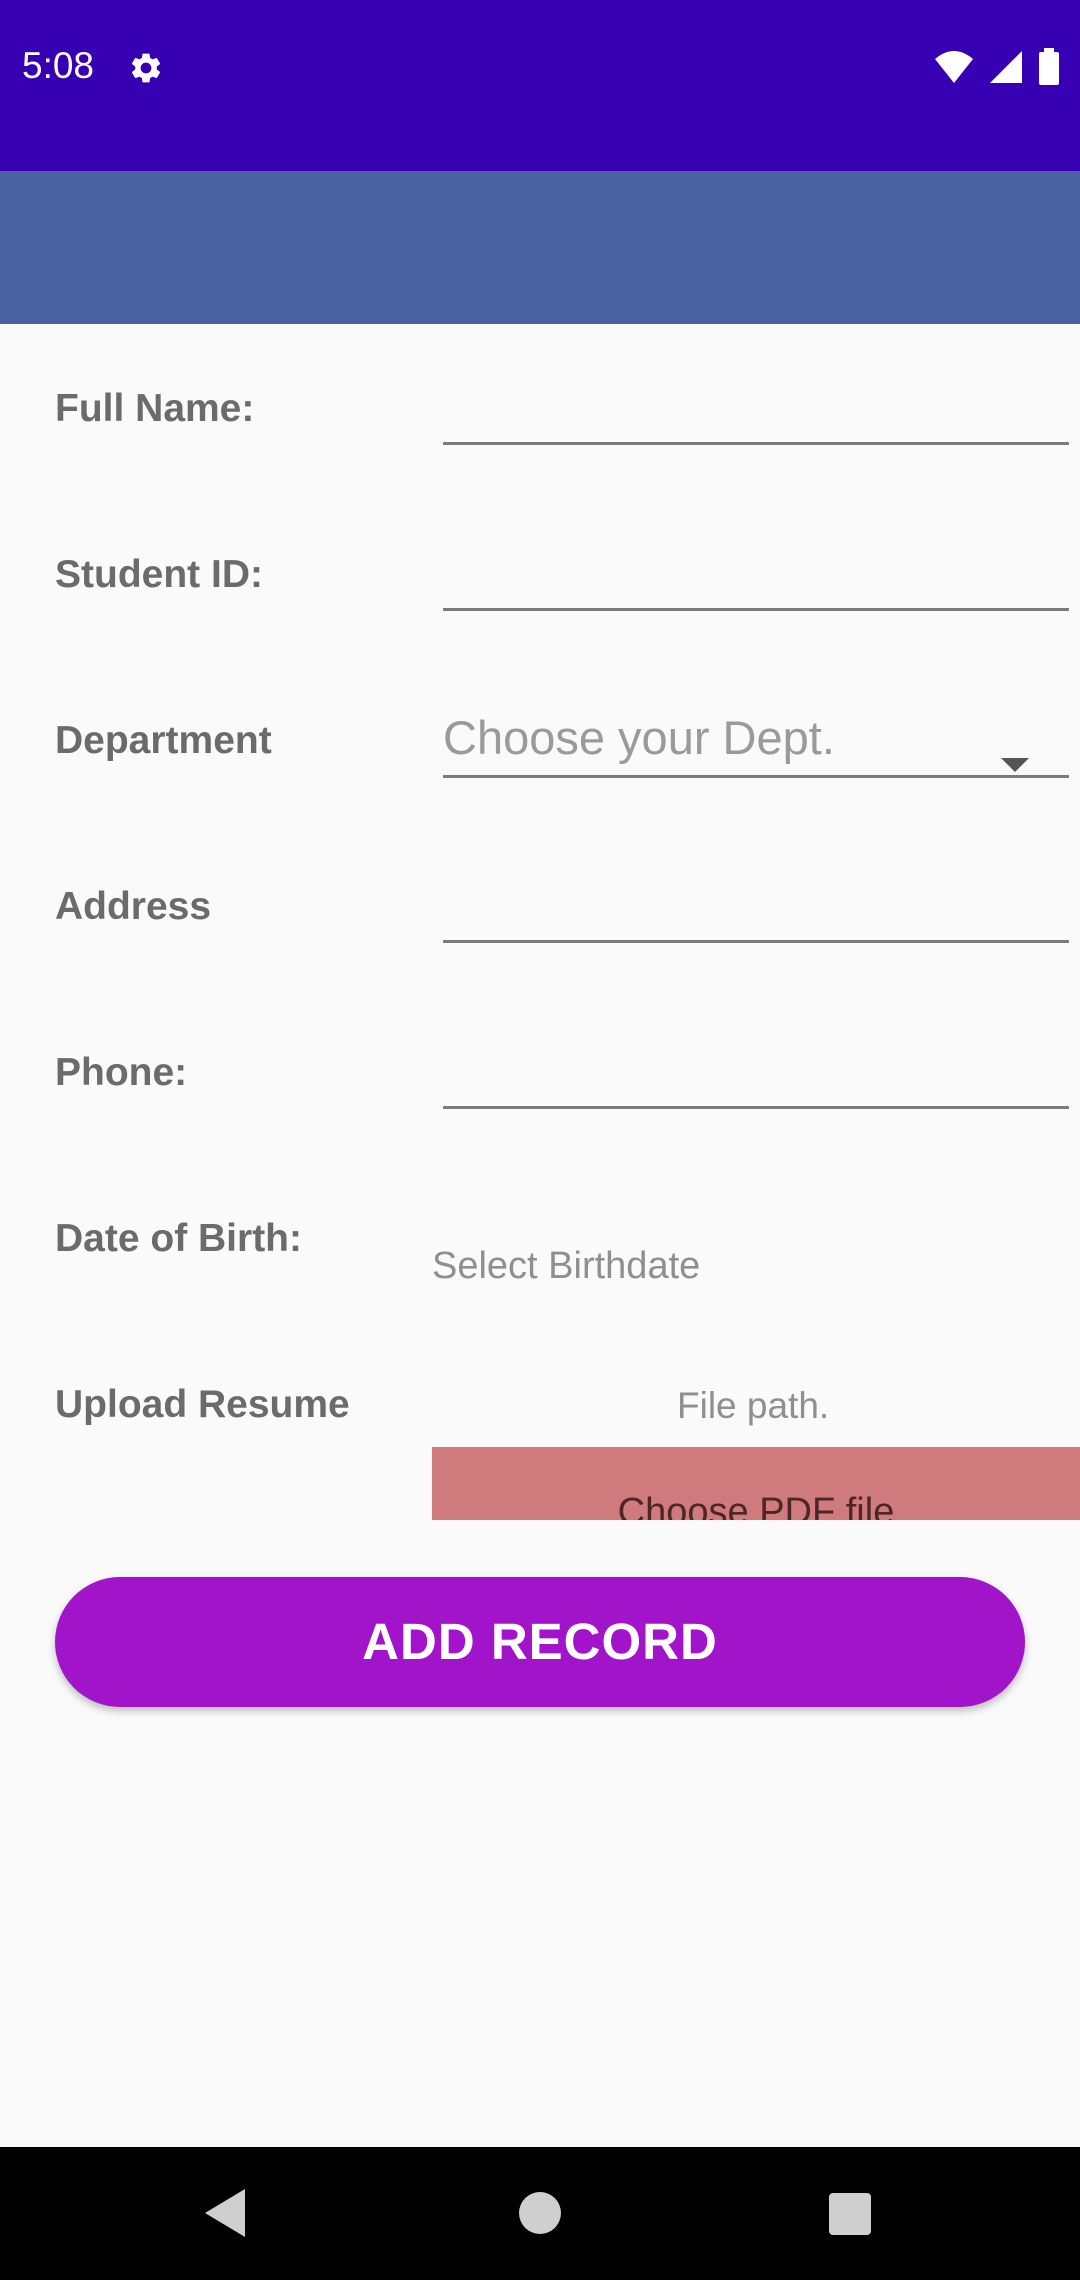  I want to click on choose-pdf-container: Choose PDF file, so click(756, 1483).